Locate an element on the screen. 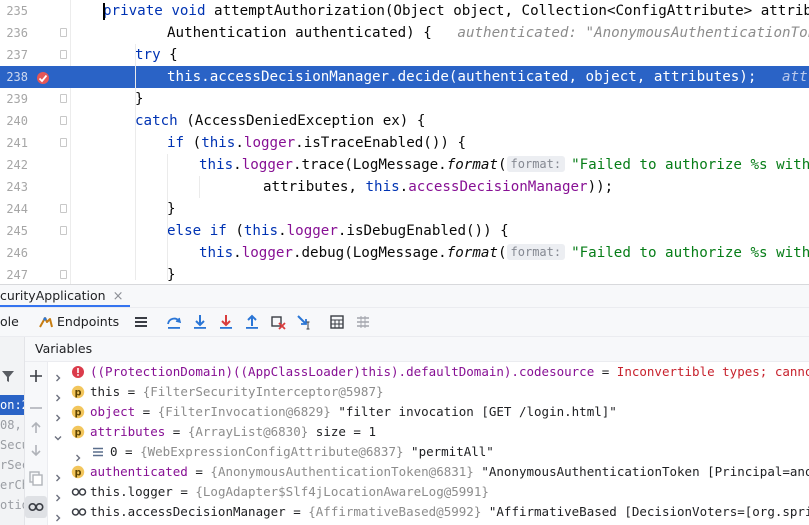  code-line: 239} is located at coordinates (404, 99).